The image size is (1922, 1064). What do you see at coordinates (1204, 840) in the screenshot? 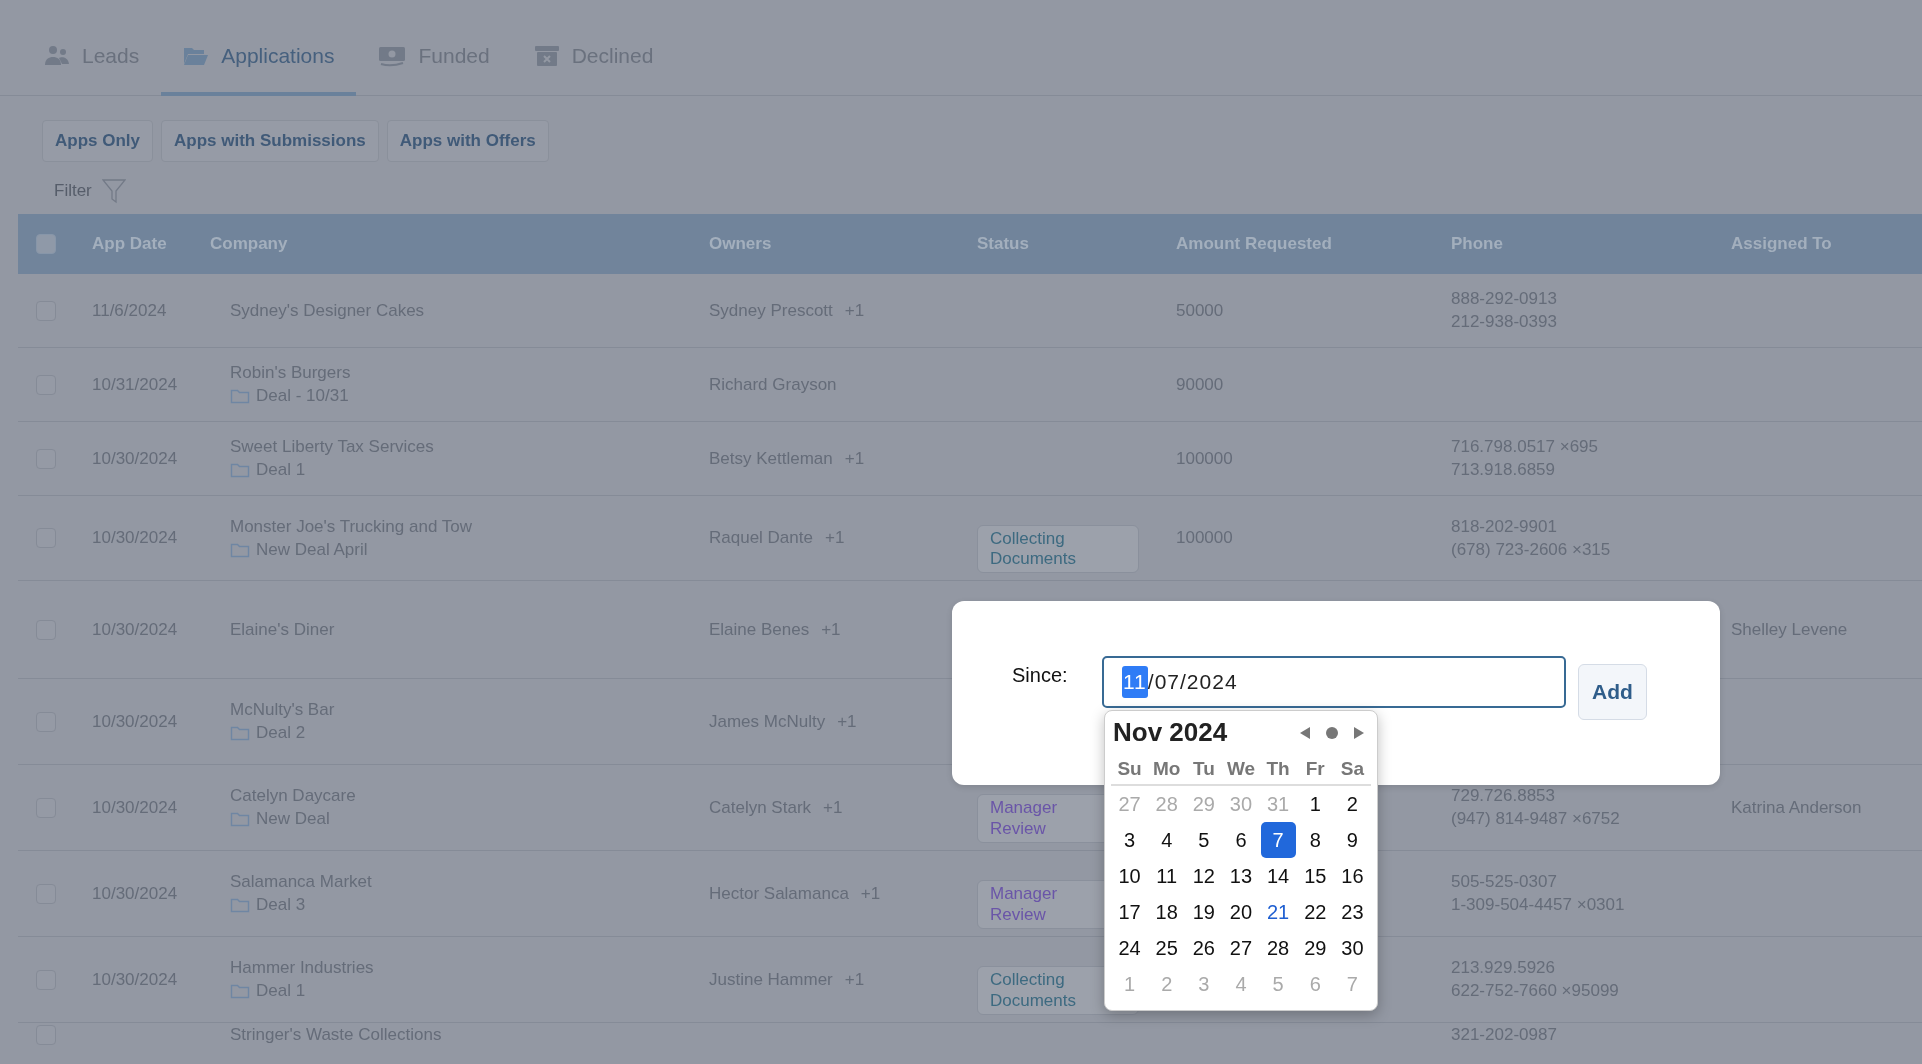
I see `calendar-day: 5` at bounding box center [1204, 840].